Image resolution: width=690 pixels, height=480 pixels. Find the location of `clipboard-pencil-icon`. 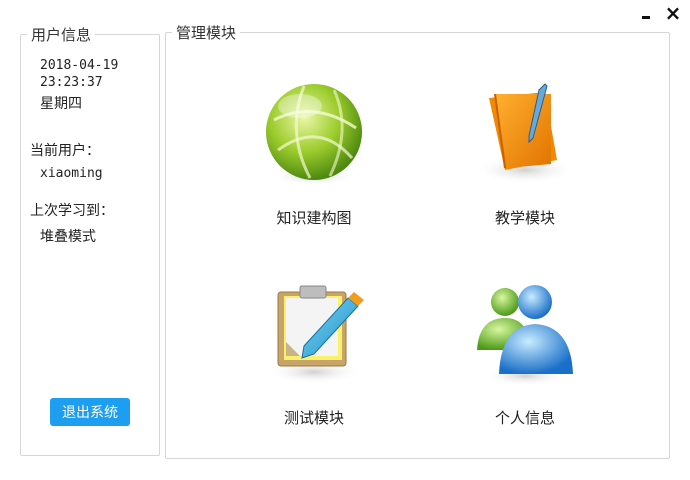

clipboard-pencil-icon is located at coordinates (315, 334).